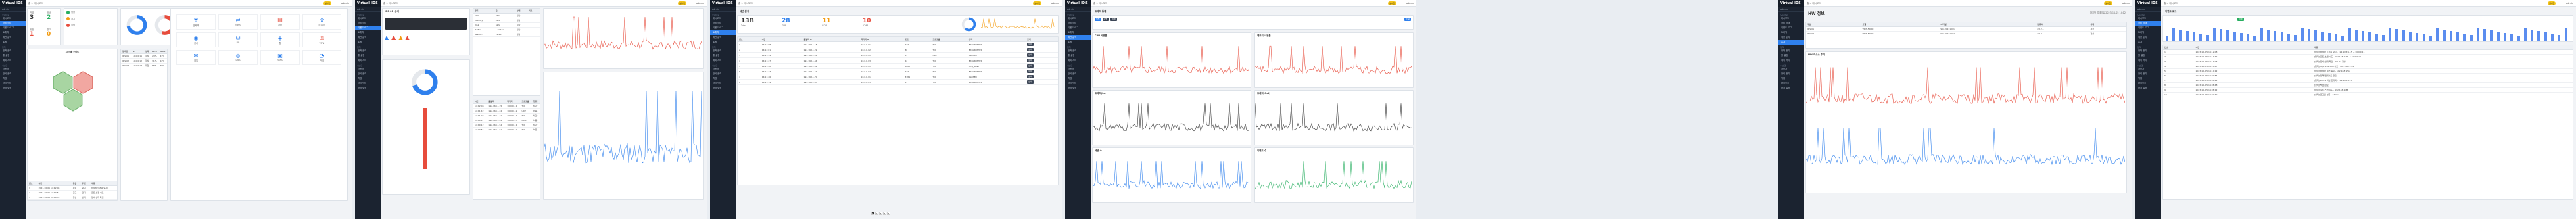 This screenshot has height=219, width=2576. I want to click on asset-tile: ◈ 웹, so click(280, 39).